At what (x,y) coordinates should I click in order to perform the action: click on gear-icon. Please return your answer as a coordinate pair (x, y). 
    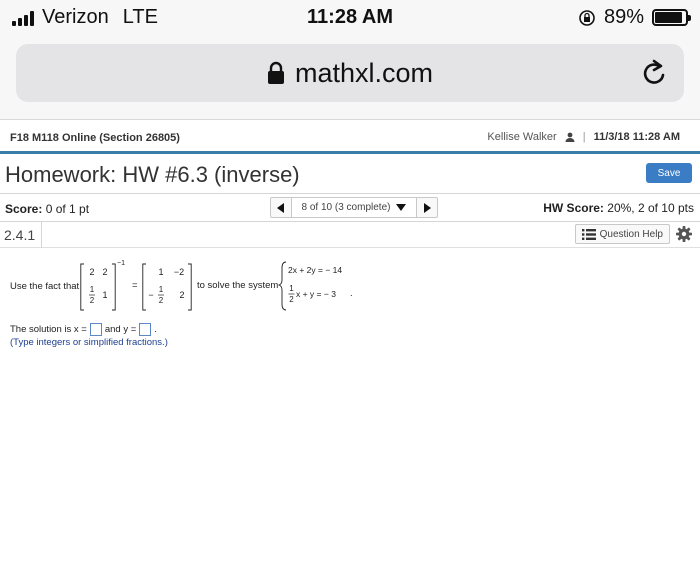
    Looking at the image, I should click on (684, 234).